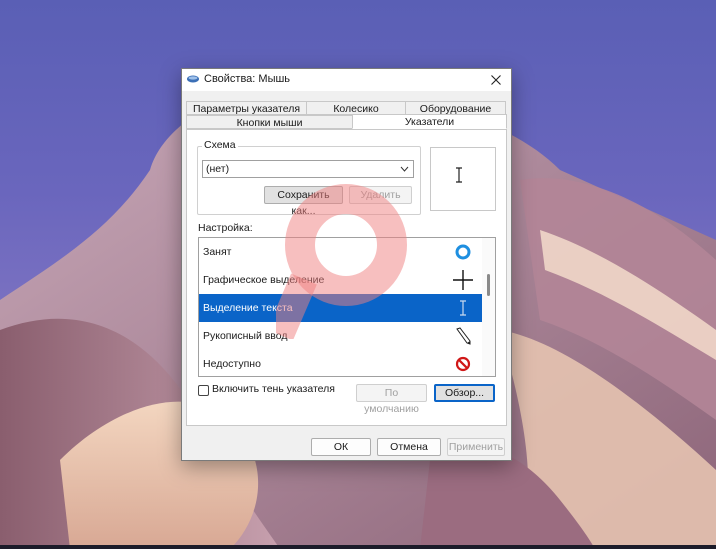  What do you see at coordinates (455, 108) in the screenshot?
I see `tab-hardware: Оборудование` at bounding box center [455, 108].